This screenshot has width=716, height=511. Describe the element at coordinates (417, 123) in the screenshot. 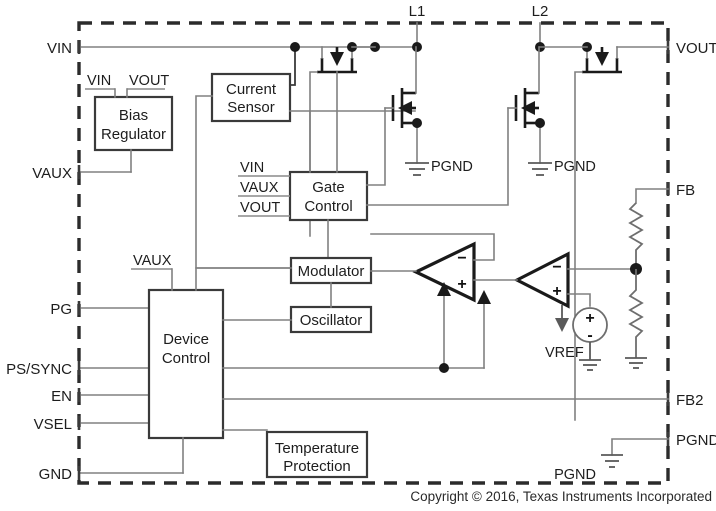

I see `node-l1-source` at that location.